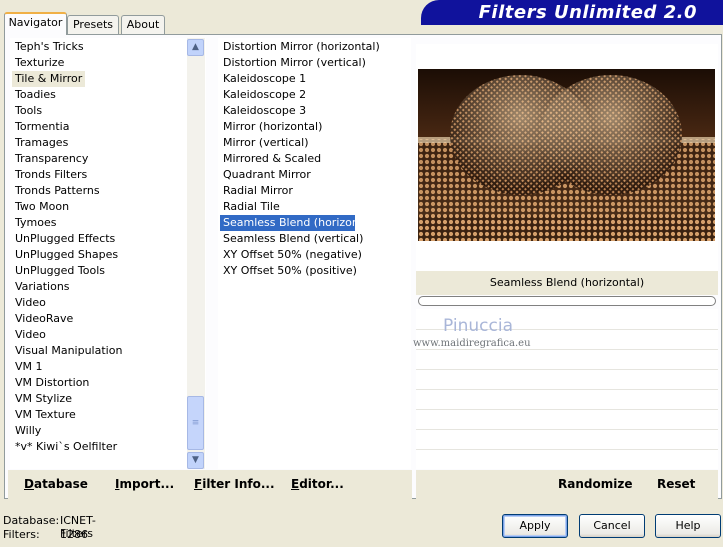 This screenshot has width=723, height=547. I want to click on preview-image, so click(566, 155).